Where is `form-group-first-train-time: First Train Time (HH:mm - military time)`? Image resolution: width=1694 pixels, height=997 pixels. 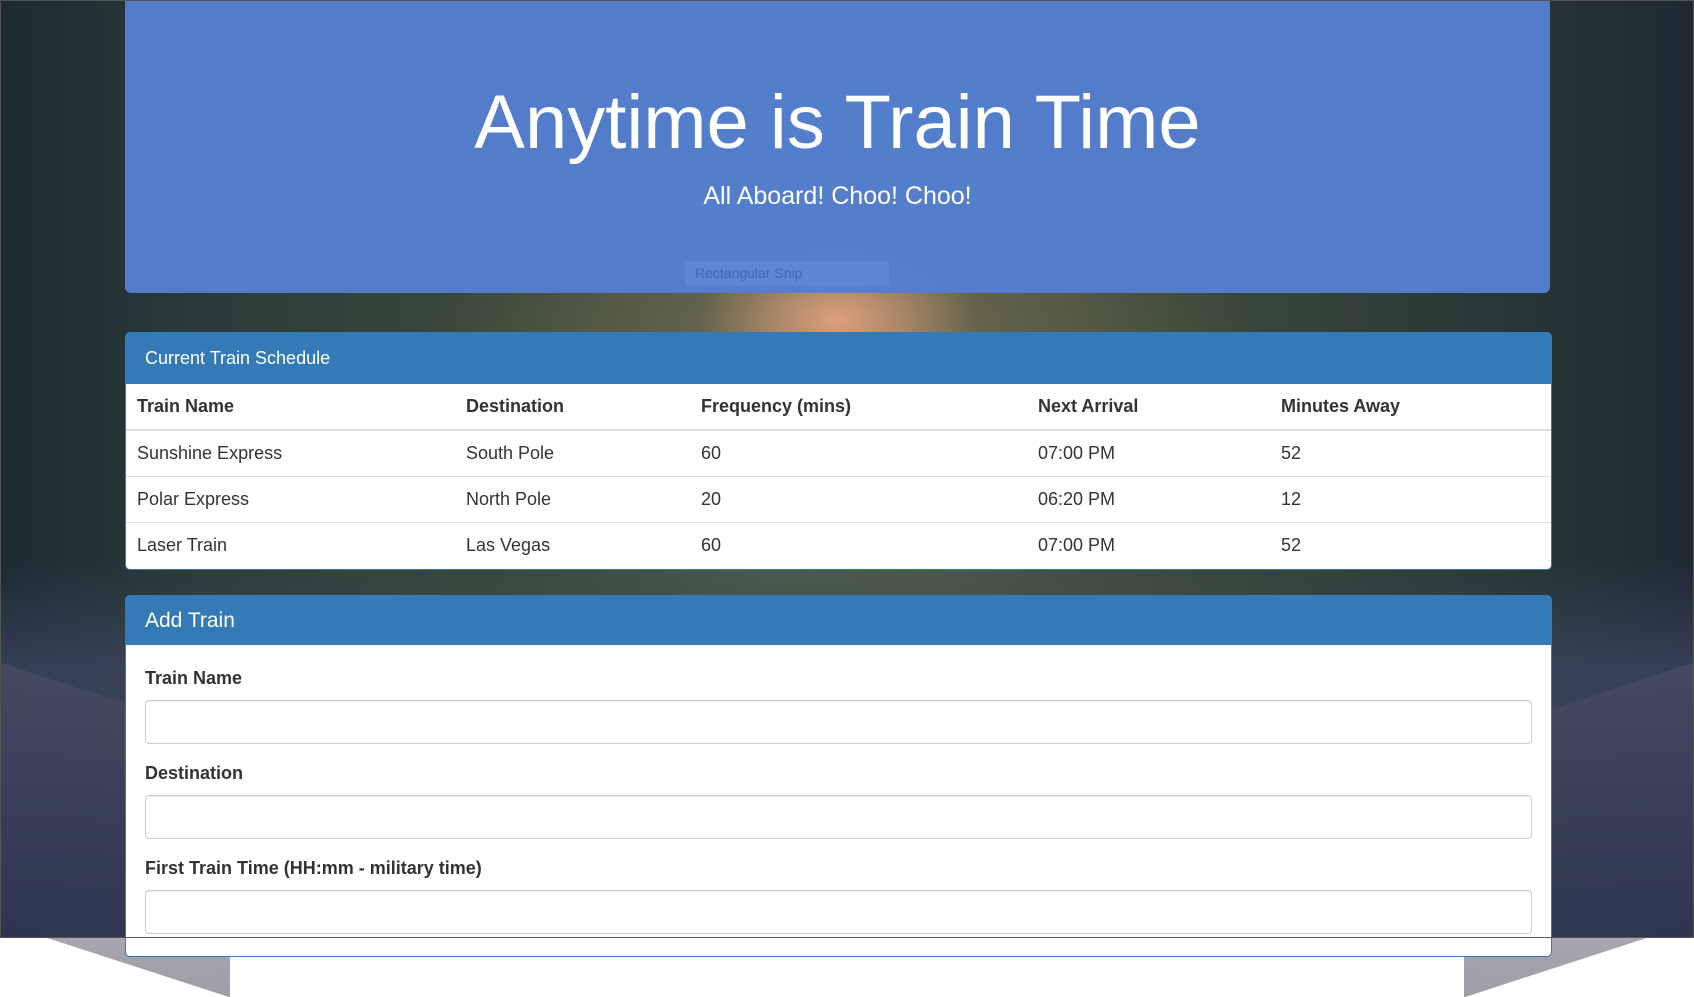 form-group-first-train-time: First Train Time (HH:mm - military time) is located at coordinates (838, 894).